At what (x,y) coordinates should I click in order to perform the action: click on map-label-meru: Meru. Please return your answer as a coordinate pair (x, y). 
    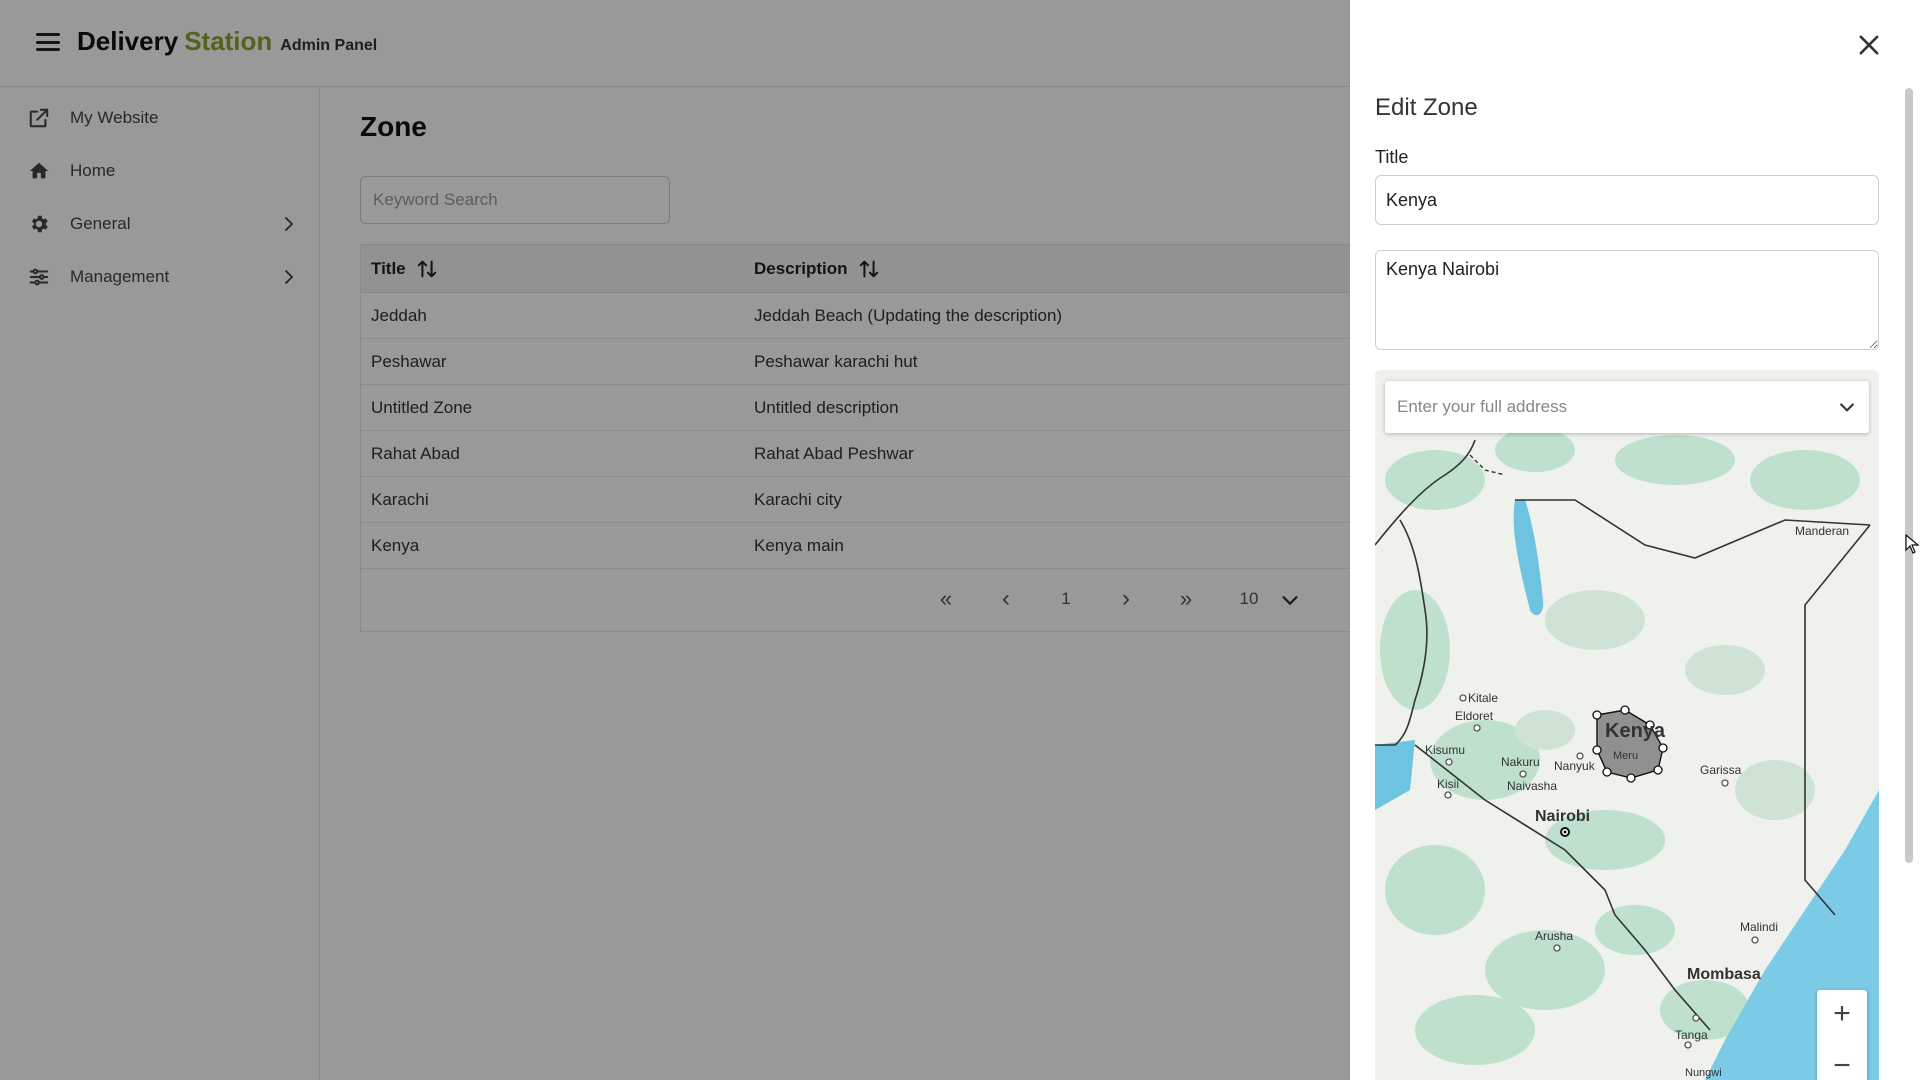
    Looking at the image, I should click on (1625, 756).